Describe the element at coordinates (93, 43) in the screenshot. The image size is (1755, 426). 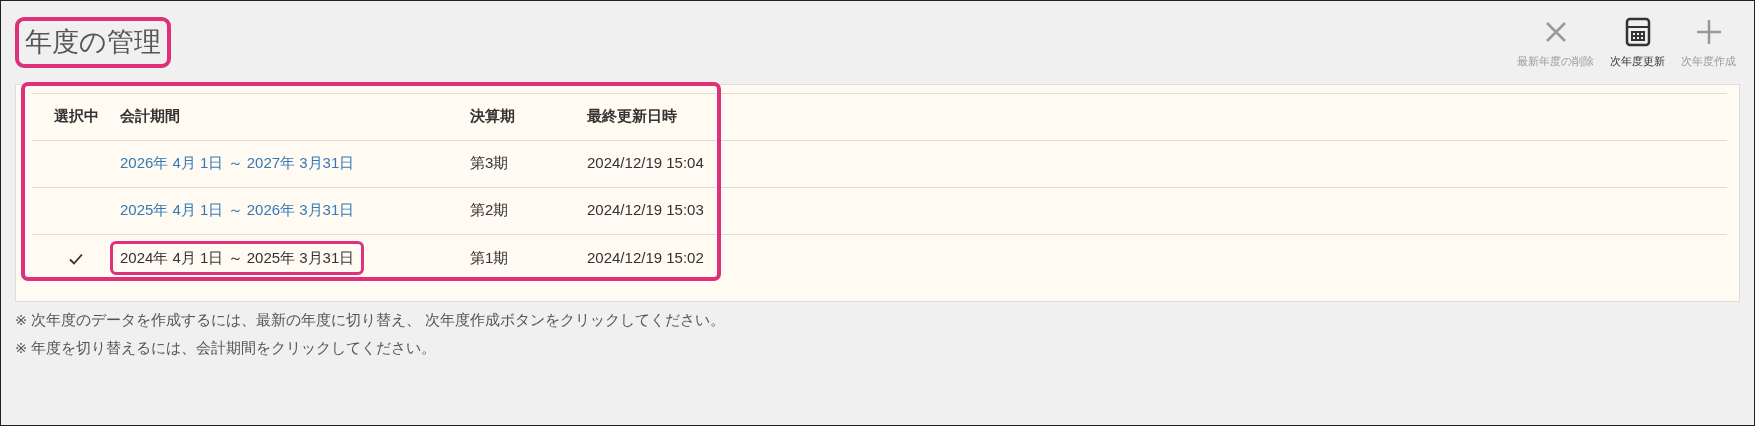
I see `page-title: 年度の管理` at that location.